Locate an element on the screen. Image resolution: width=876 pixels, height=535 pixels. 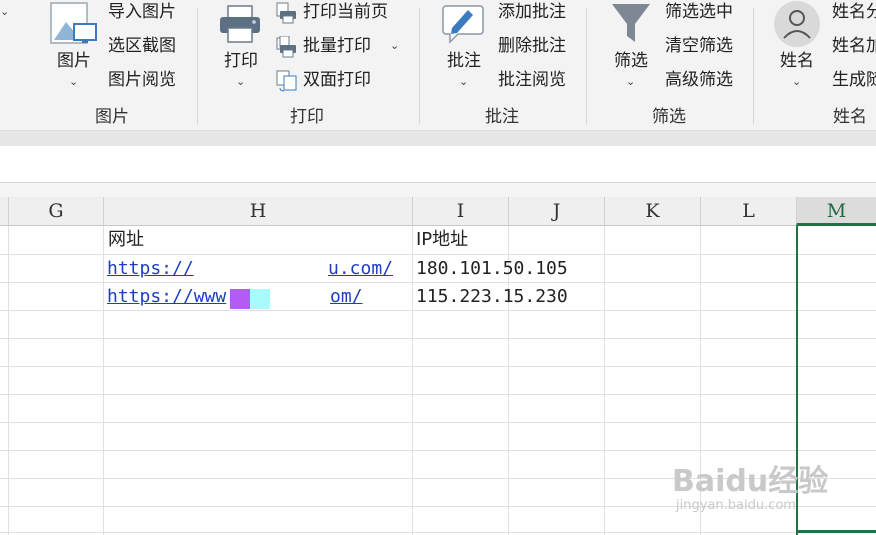
url-cell-end: u.com/ is located at coordinates (360, 269).